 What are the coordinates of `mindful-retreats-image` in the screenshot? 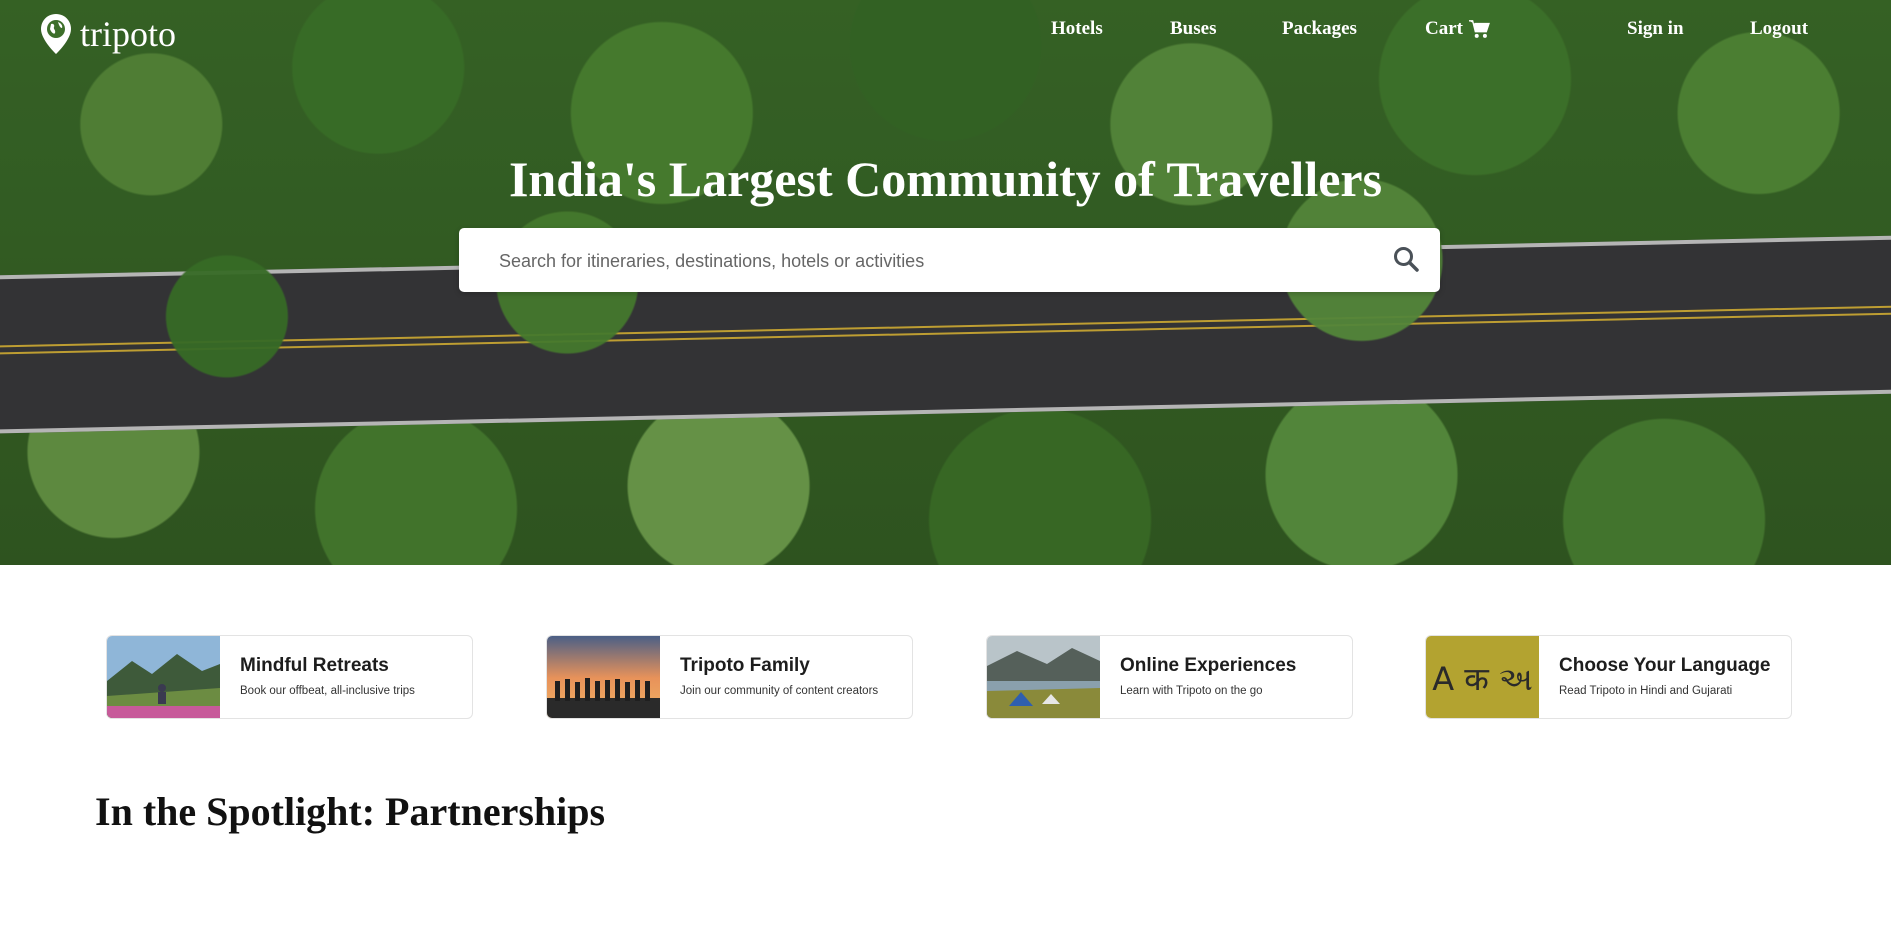 It's located at (163, 677).